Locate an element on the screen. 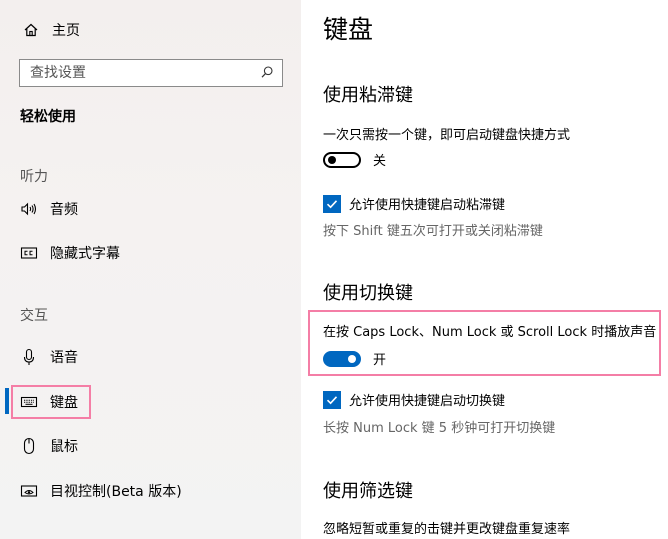 This screenshot has height=539, width=668. nav-home: 主页 is located at coordinates (51, 30).